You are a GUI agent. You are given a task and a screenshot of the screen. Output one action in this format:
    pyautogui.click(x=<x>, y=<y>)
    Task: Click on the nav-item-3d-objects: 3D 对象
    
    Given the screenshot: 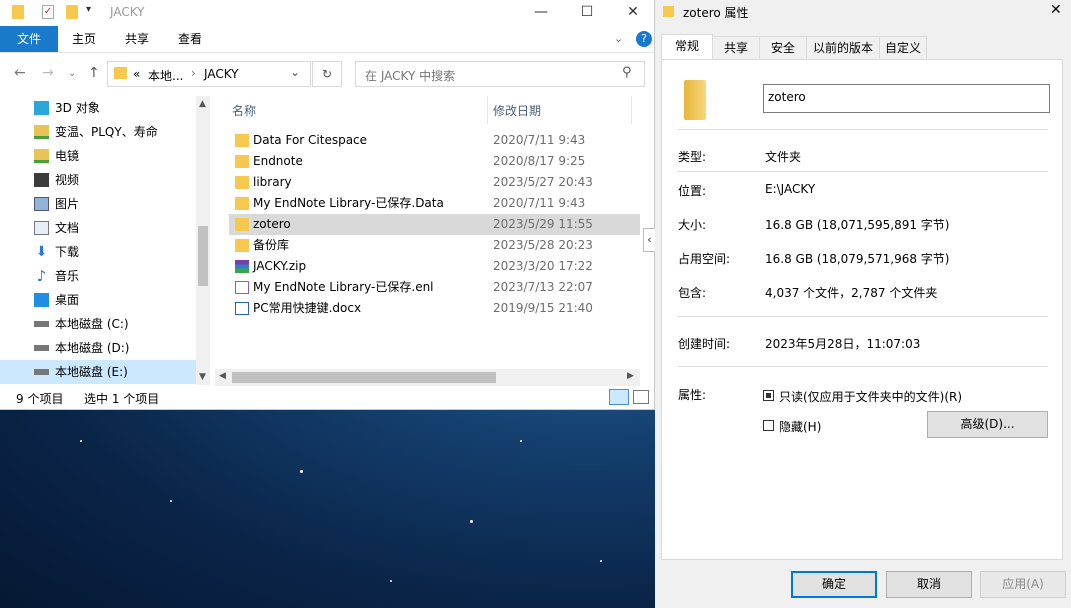 What is the action you would take?
    pyautogui.click(x=98, y=108)
    